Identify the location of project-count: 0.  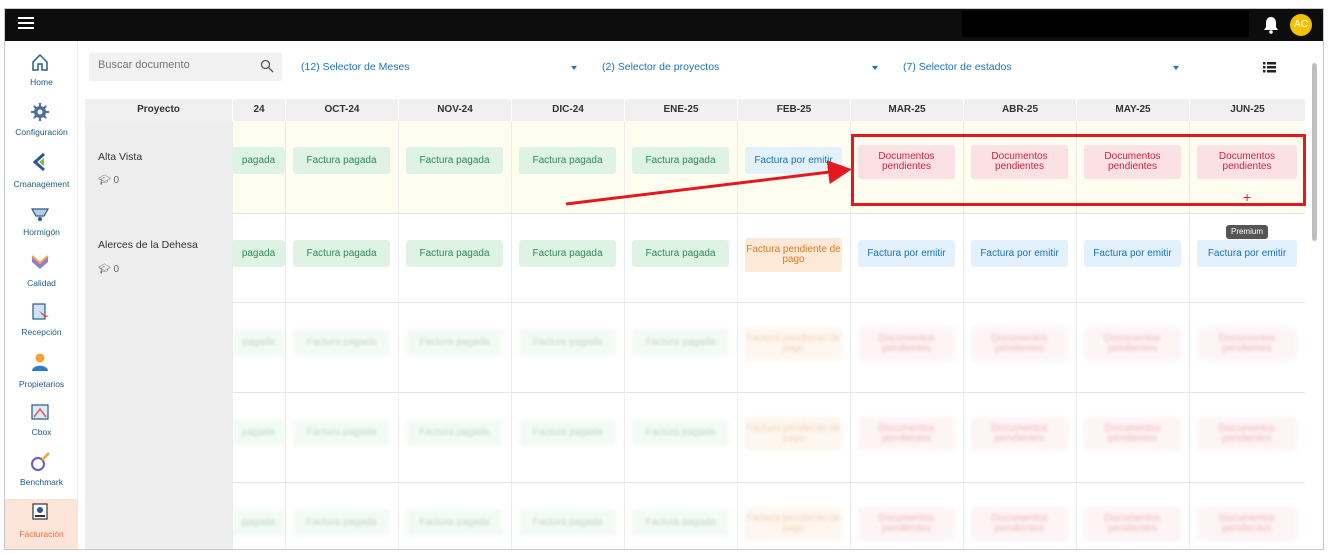
(116, 180).